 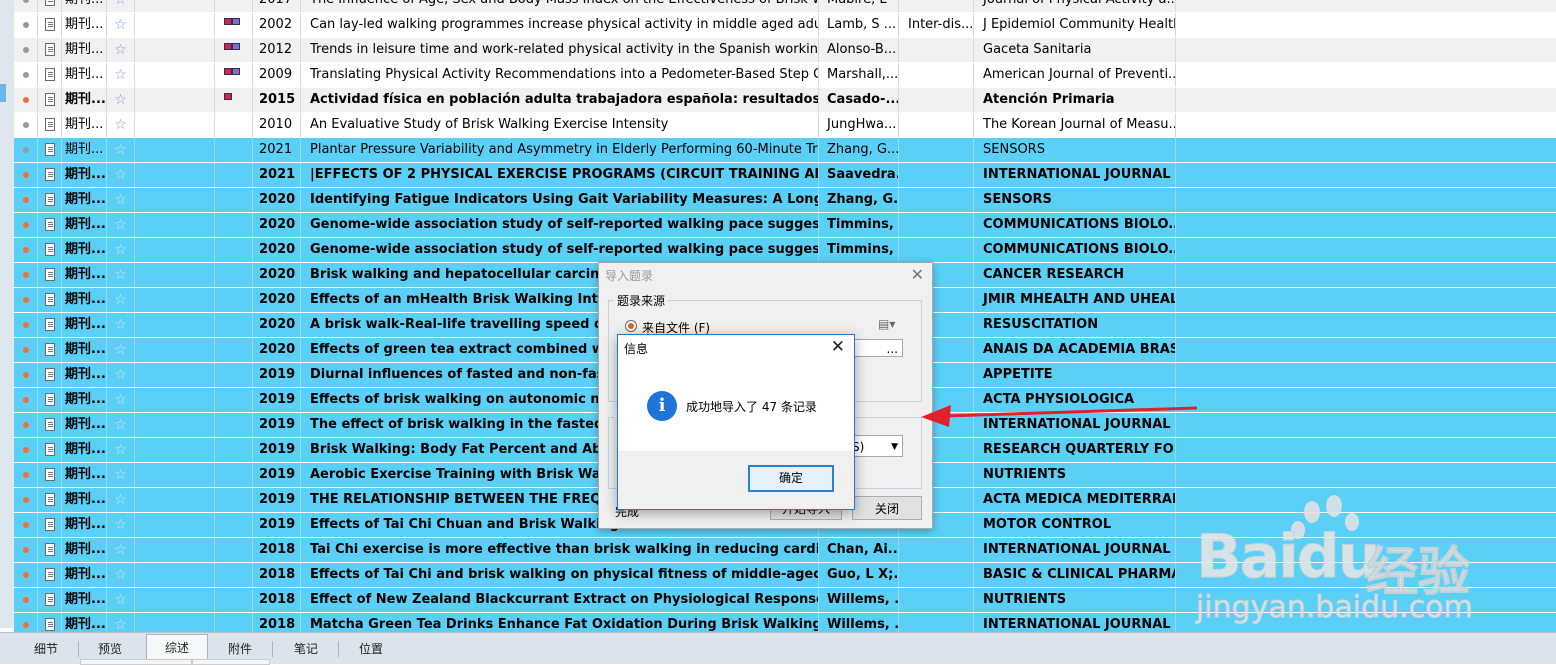 What do you see at coordinates (631, 326) in the screenshot?
I see `from-file-radio` at bounding box center [631, 326].